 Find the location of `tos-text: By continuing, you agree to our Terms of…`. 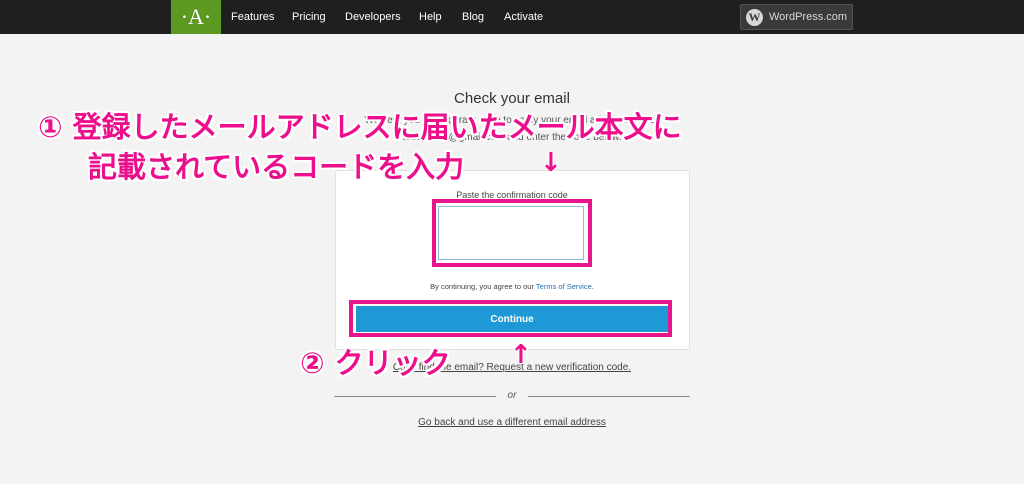

tos-text: By continuing, you agree to our Terms of… is located at coordinates (512, 286).